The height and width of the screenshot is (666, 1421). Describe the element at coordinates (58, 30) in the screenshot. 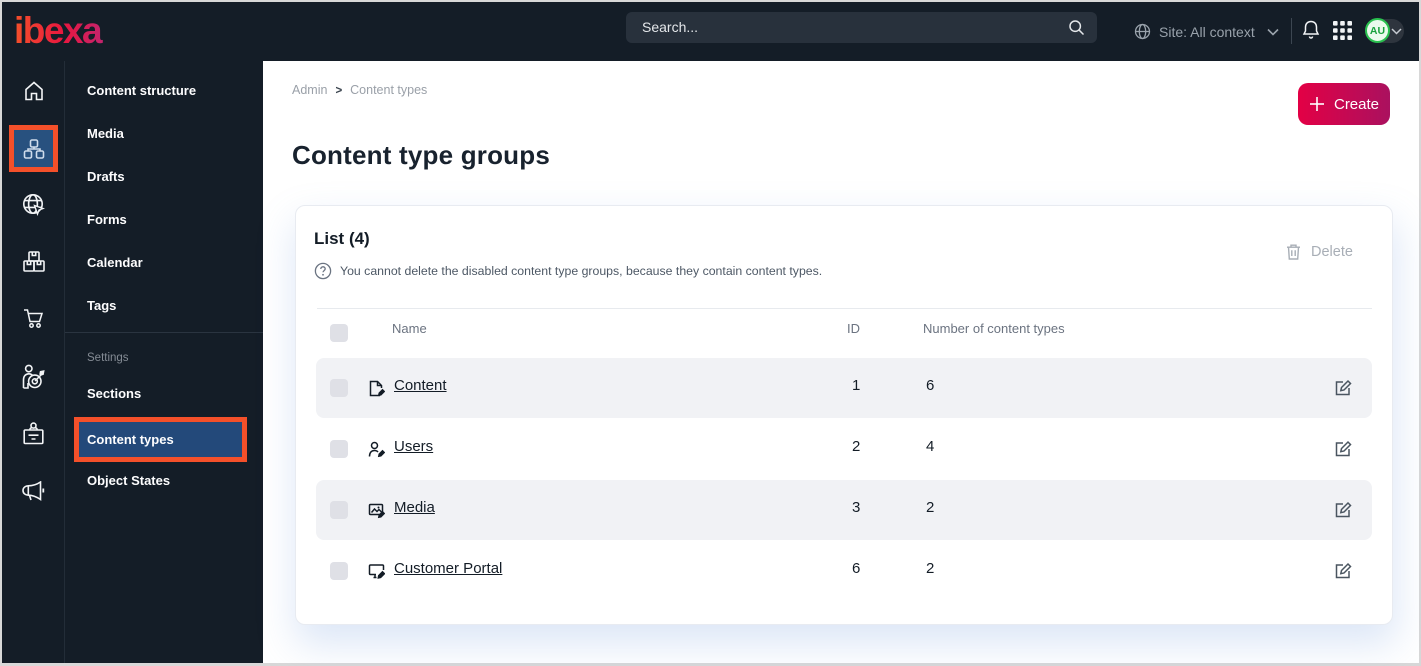

I see `svg-text: ibexa` at that location.